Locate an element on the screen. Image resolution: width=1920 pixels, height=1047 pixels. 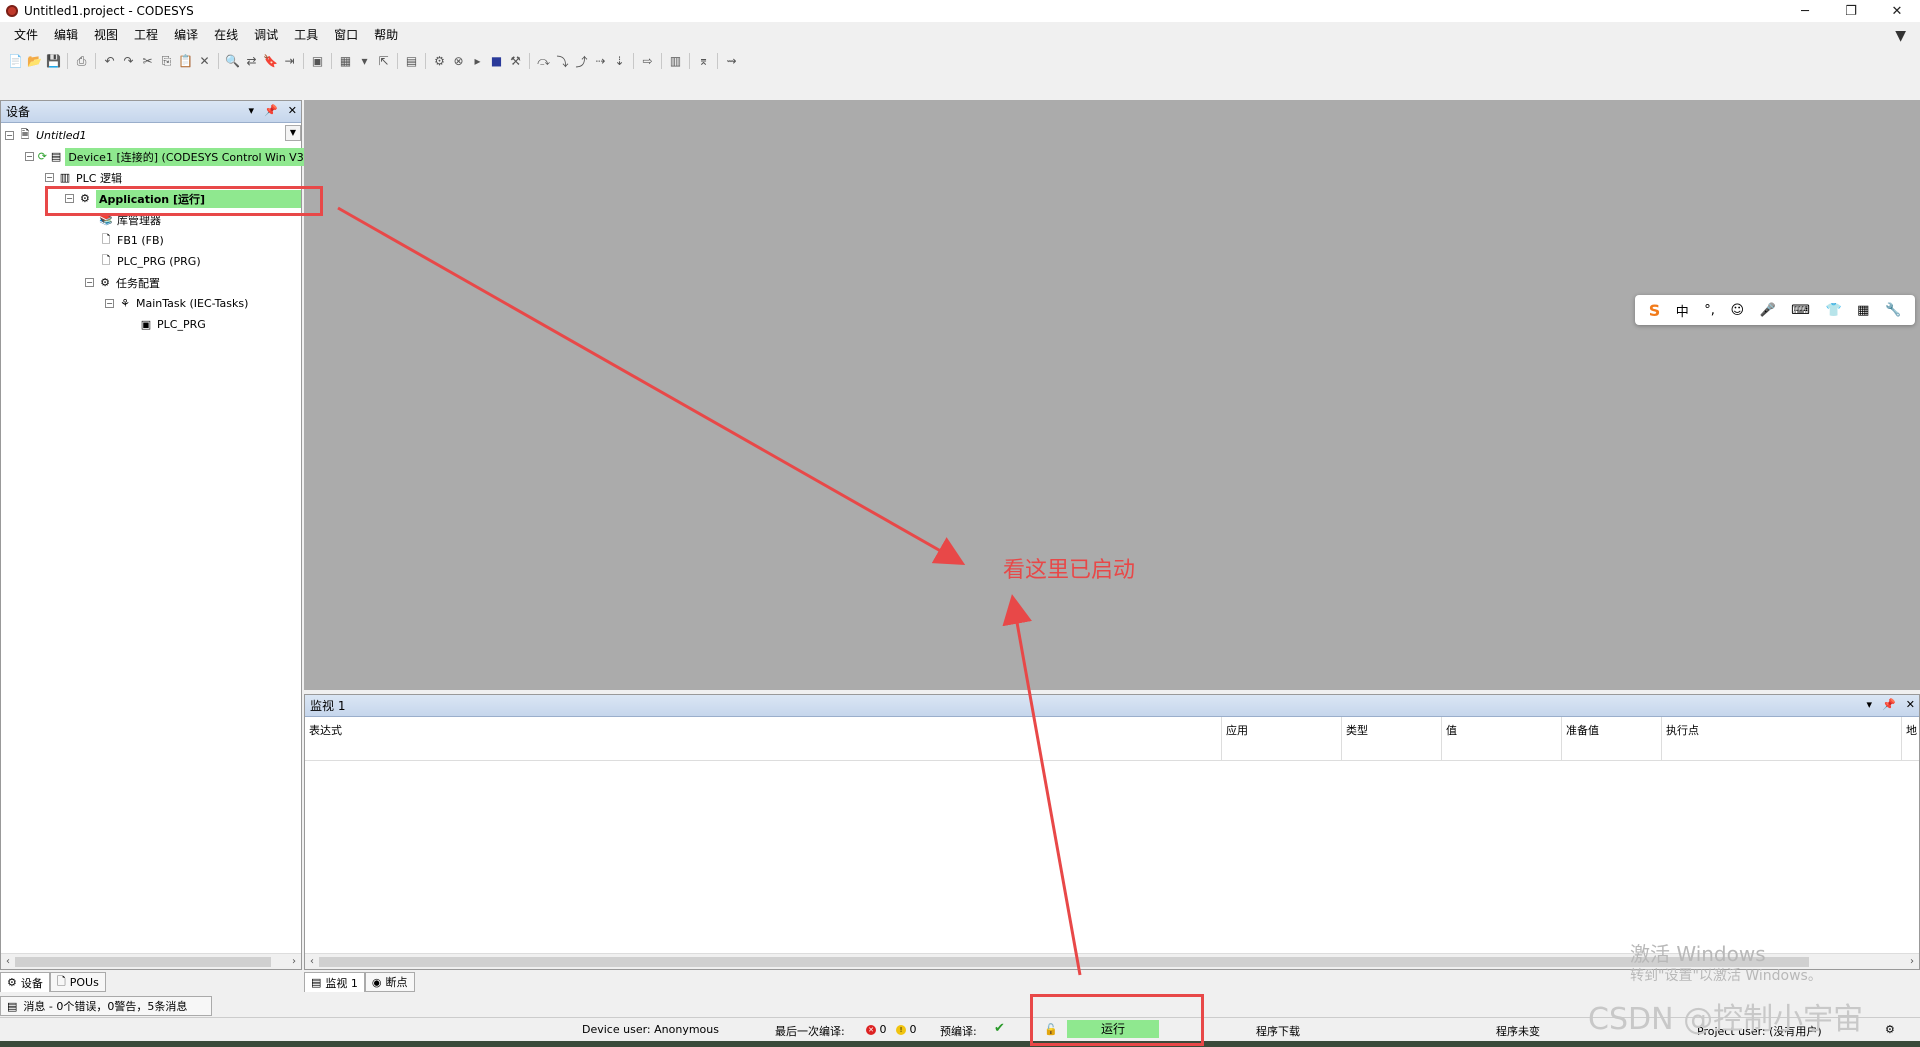
windows-activation-notice: 激活 Windows 转到"设置"以激活 Windows。 is located at coordinates (1726, 965).